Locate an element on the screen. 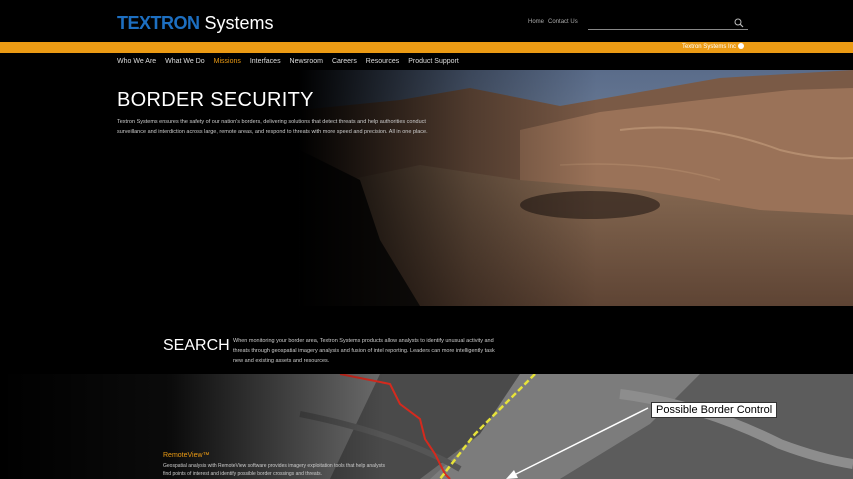 The width and height of the screenshot is (853, 479). orange-banner: Textron Systems Inc is located at coordinates (426, 47).